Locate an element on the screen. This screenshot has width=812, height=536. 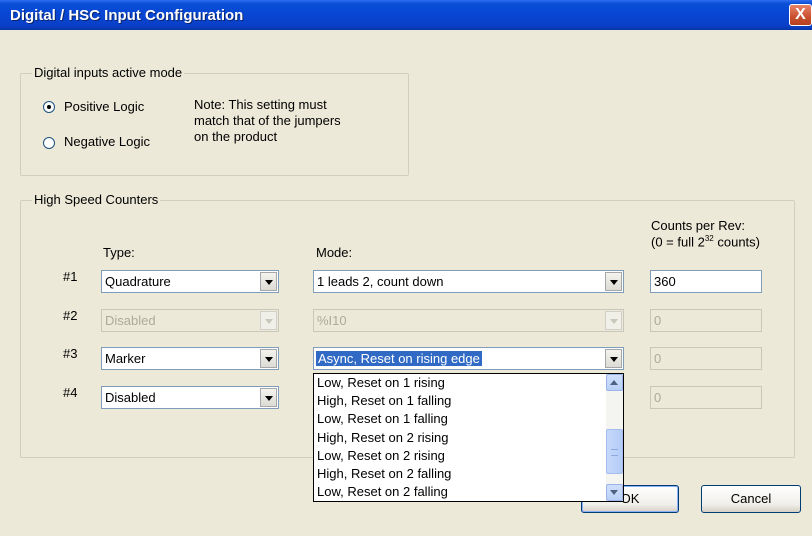
counts-header-suffix: counts) is located at coordinates (736, 242).